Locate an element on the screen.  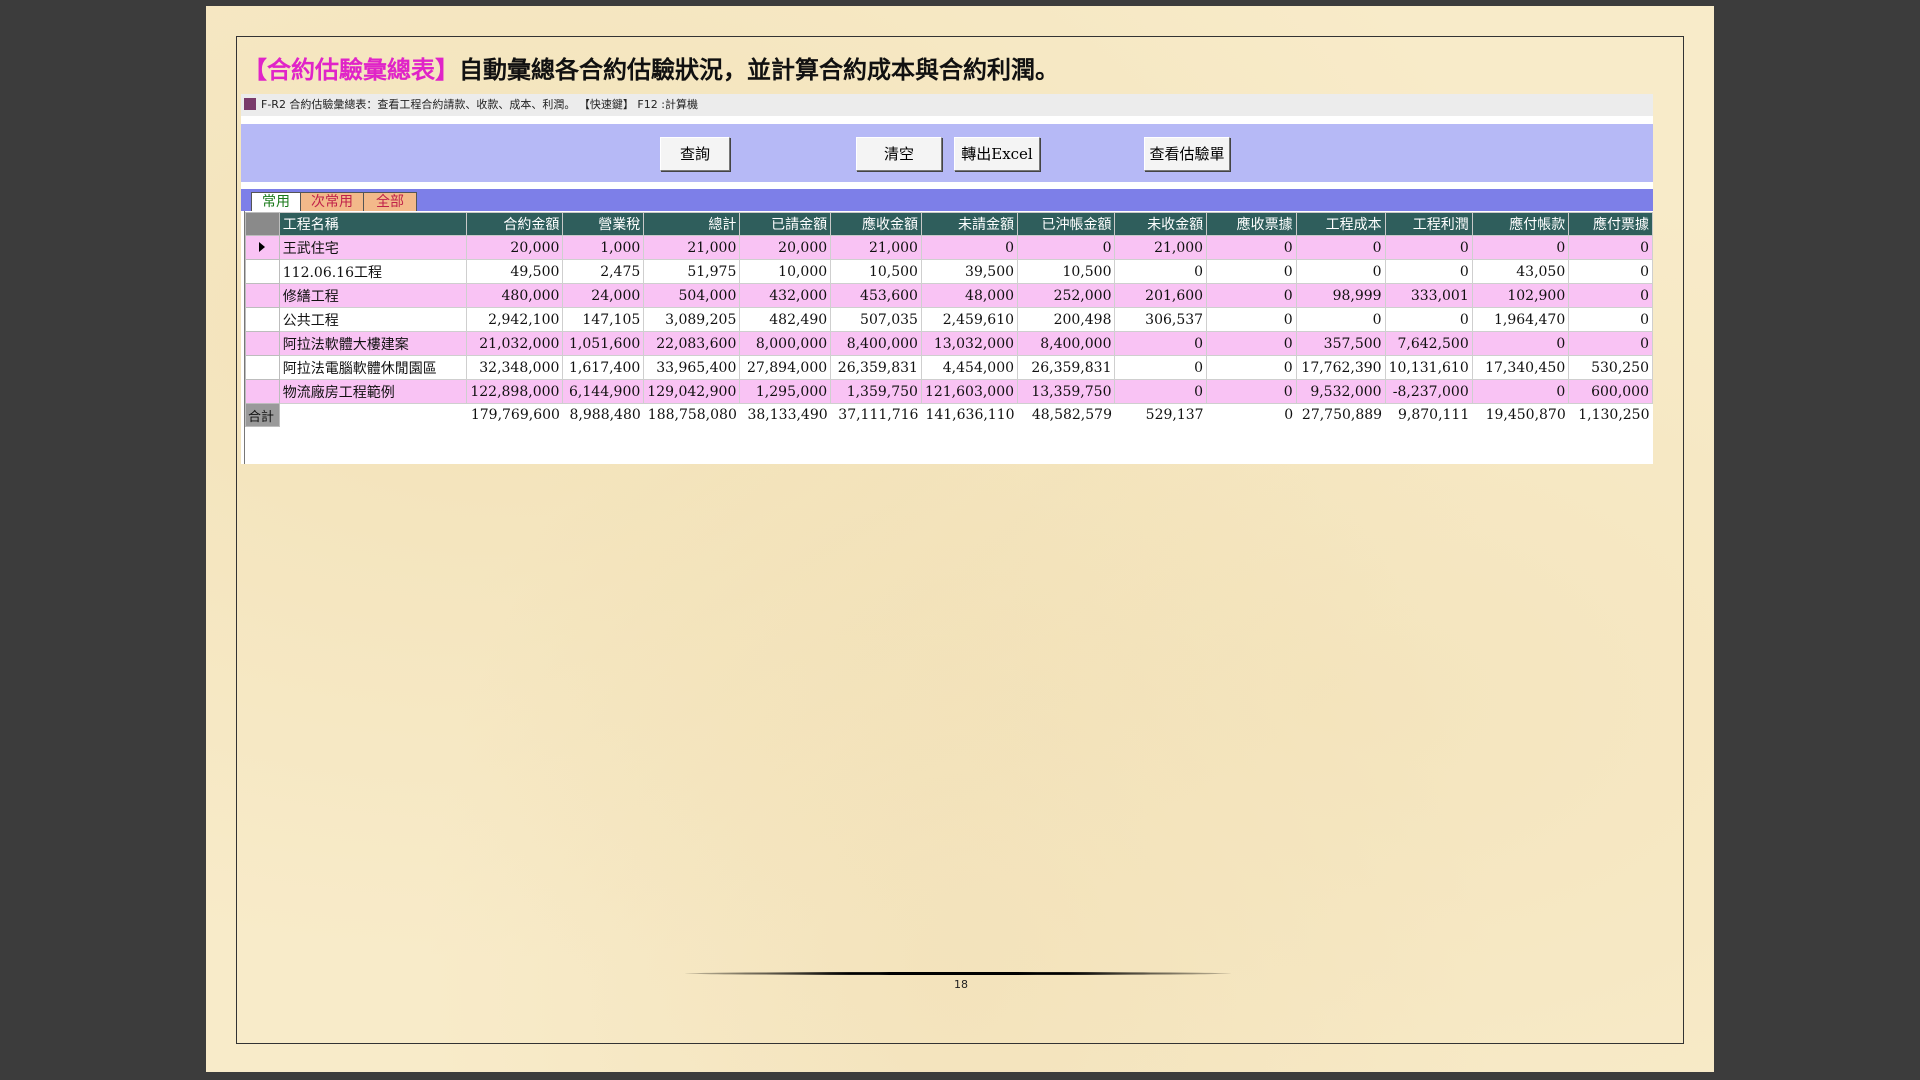
column-header: 營業稅 is located at coordinates (603, 224).